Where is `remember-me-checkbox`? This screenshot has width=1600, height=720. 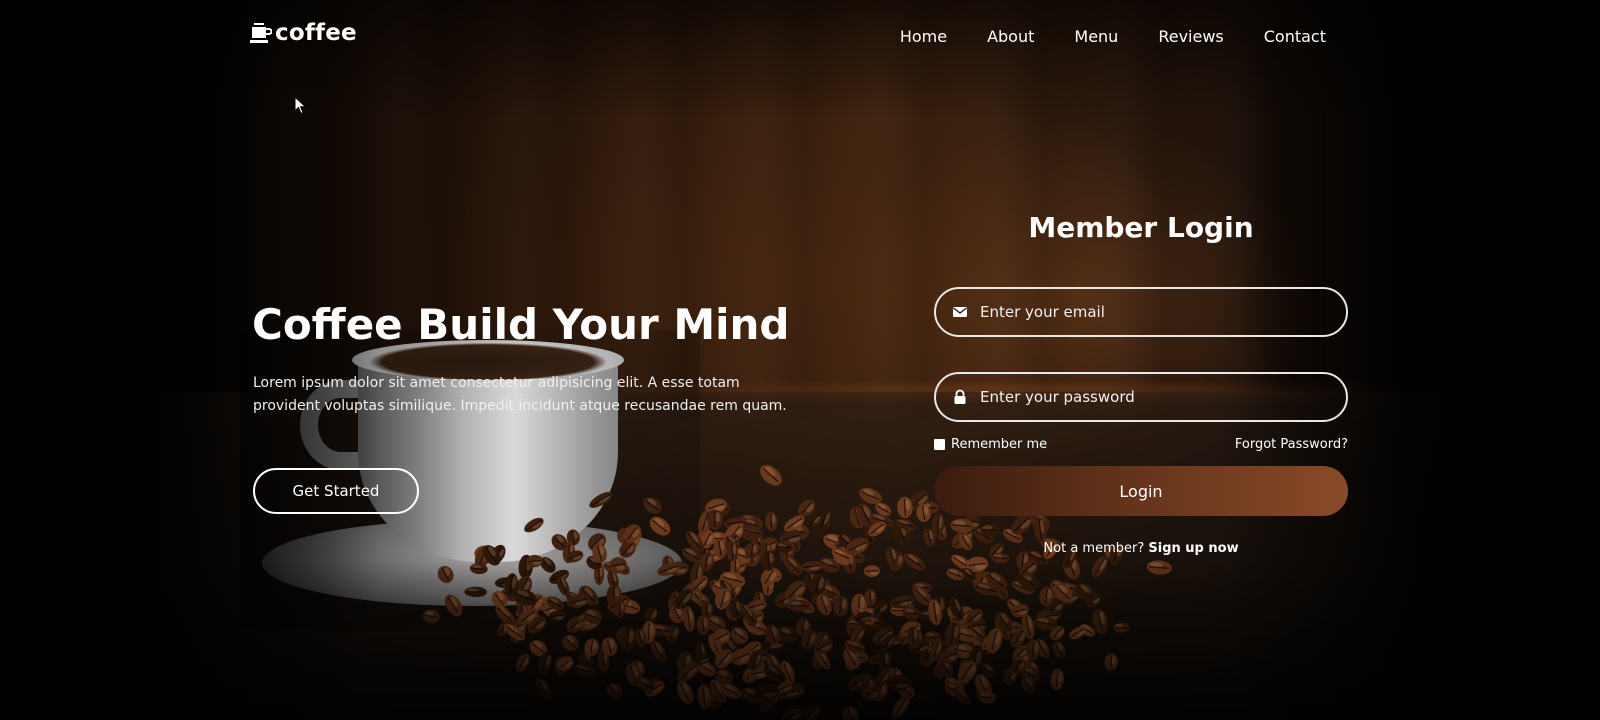
remember-me-checkbox is located at coordinates (939, 444).